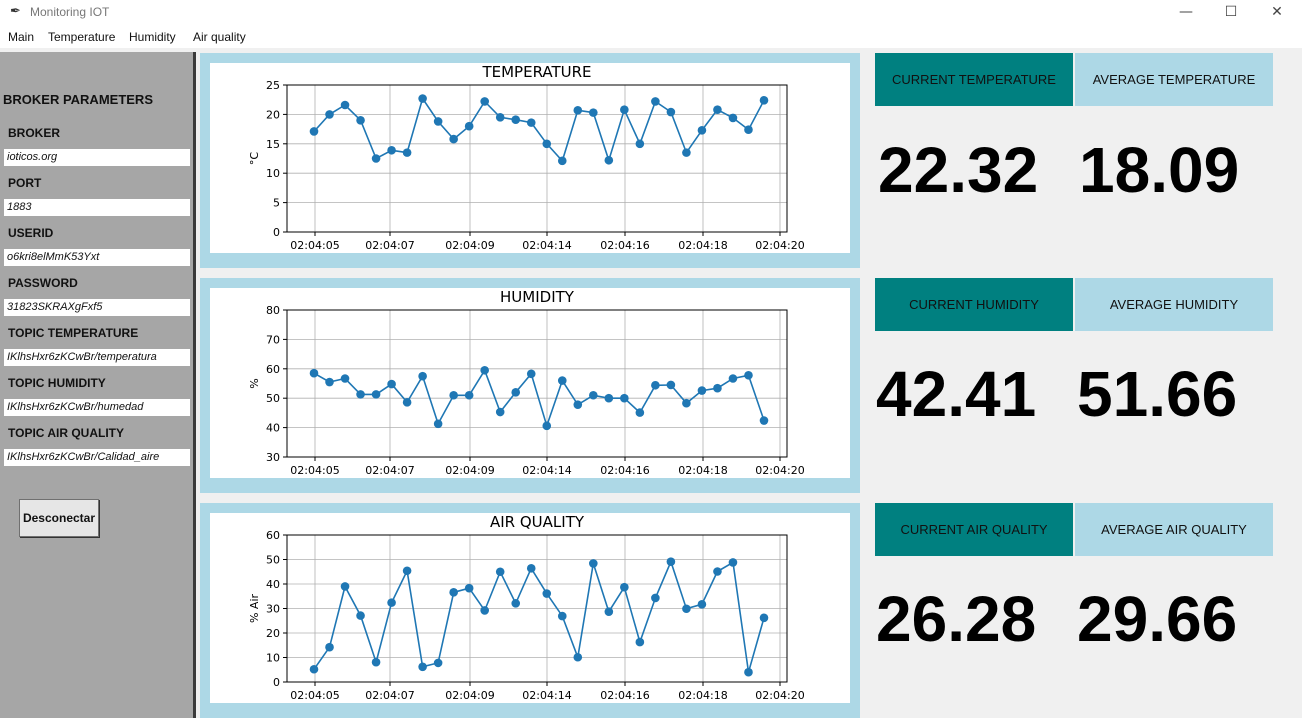 The width and height of the screenshot is (1302, 718). What do you see at coordinates (97, 157) in the screenshot?
I see `broker-input` at bounding box center [97, 157].